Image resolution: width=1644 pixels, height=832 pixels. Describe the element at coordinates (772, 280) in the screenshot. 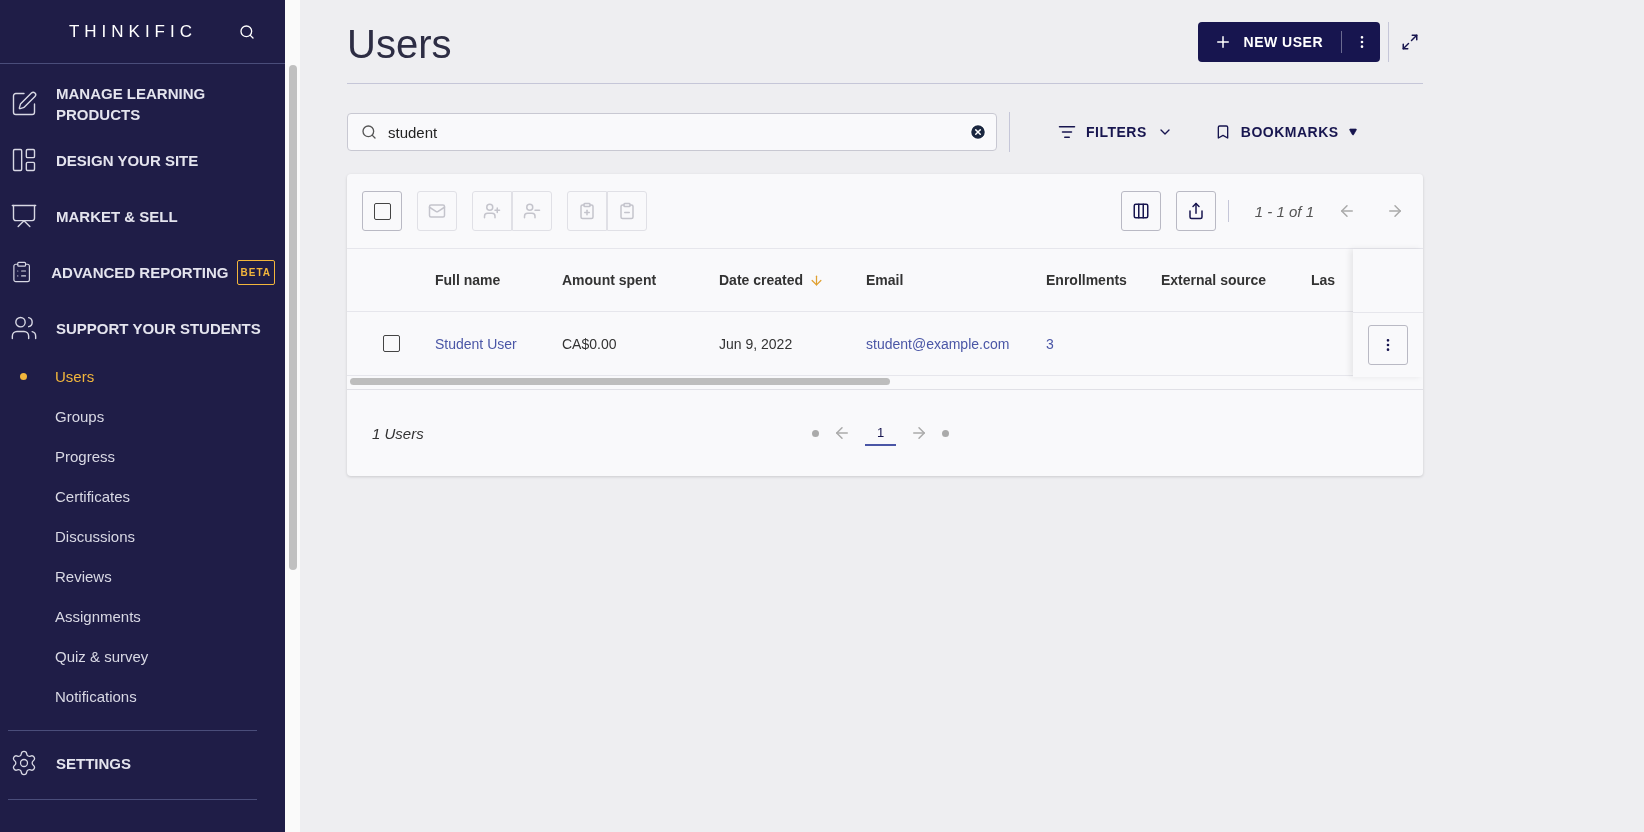

I see `column-header: Date created` at that location.